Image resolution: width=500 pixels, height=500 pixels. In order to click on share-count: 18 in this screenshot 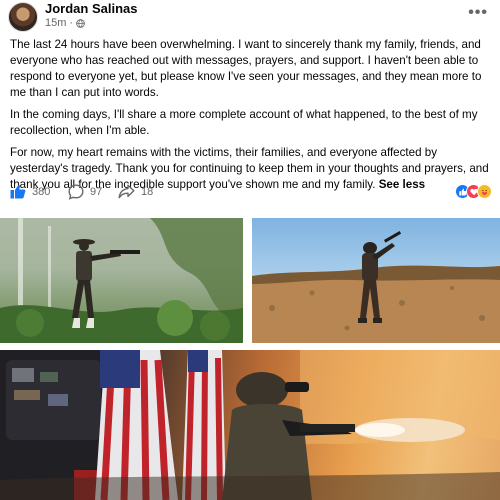, I will do `click(147, 191)`.